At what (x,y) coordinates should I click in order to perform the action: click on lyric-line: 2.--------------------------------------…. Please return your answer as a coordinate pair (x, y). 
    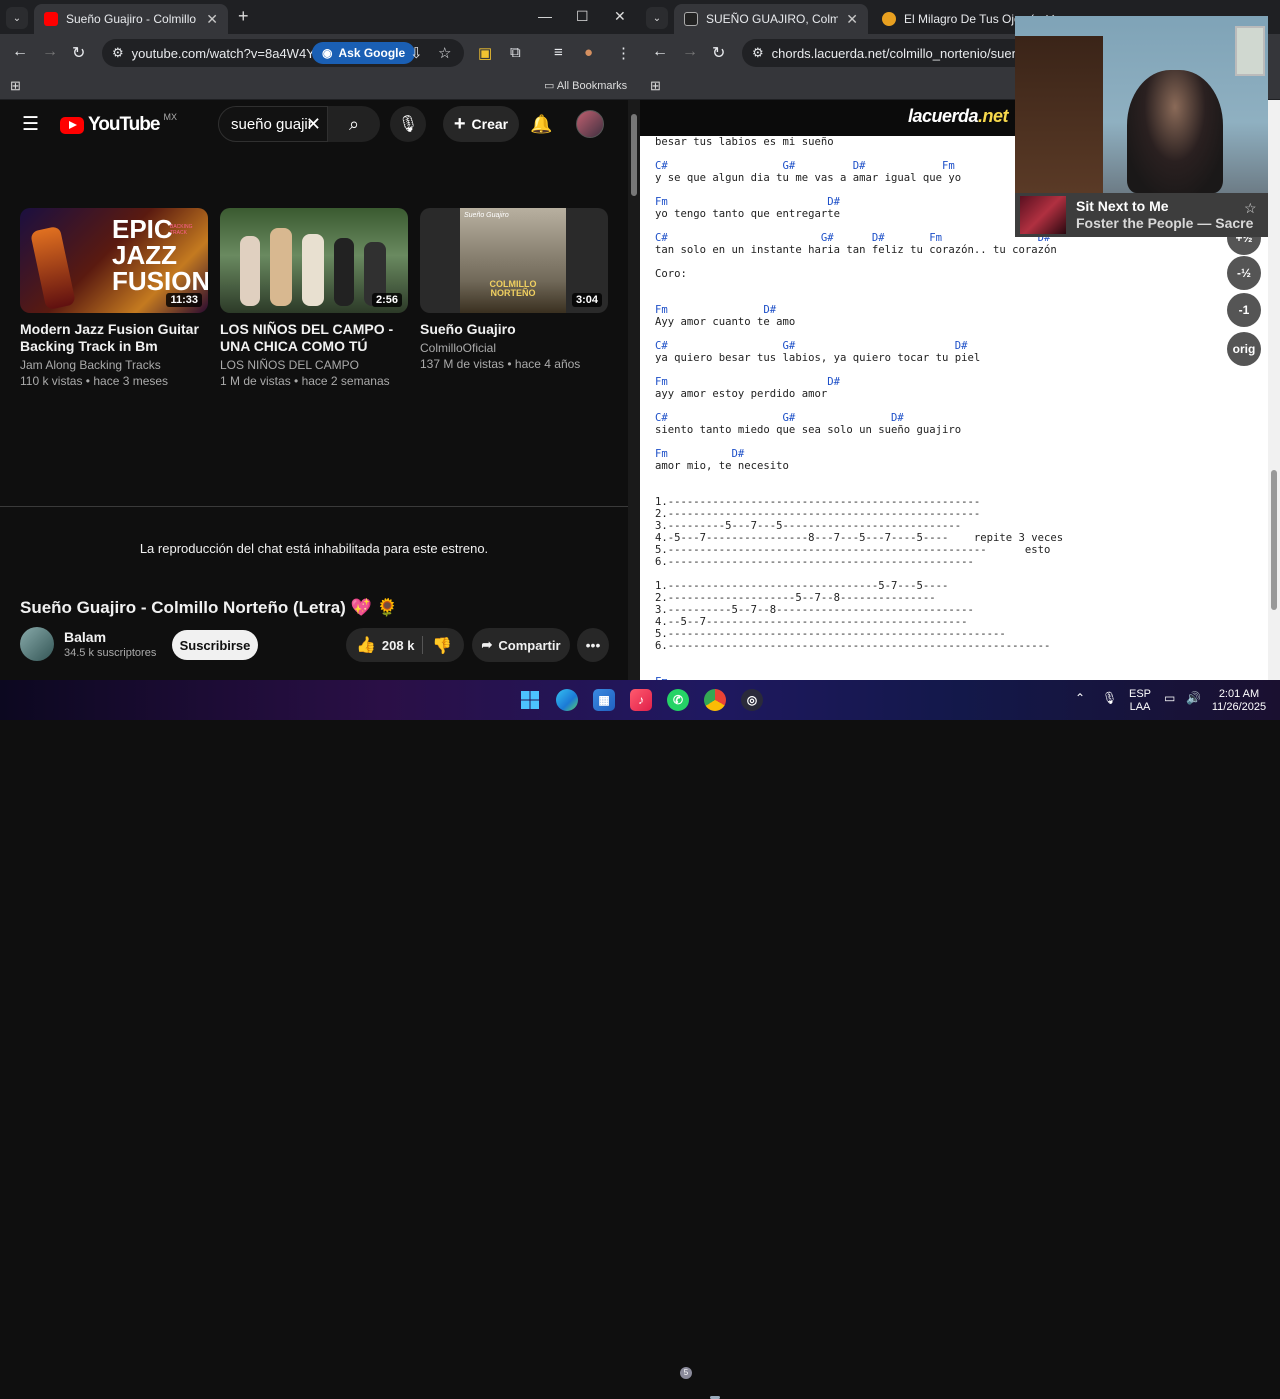
    Looking at the image, I should click on (818, 514).